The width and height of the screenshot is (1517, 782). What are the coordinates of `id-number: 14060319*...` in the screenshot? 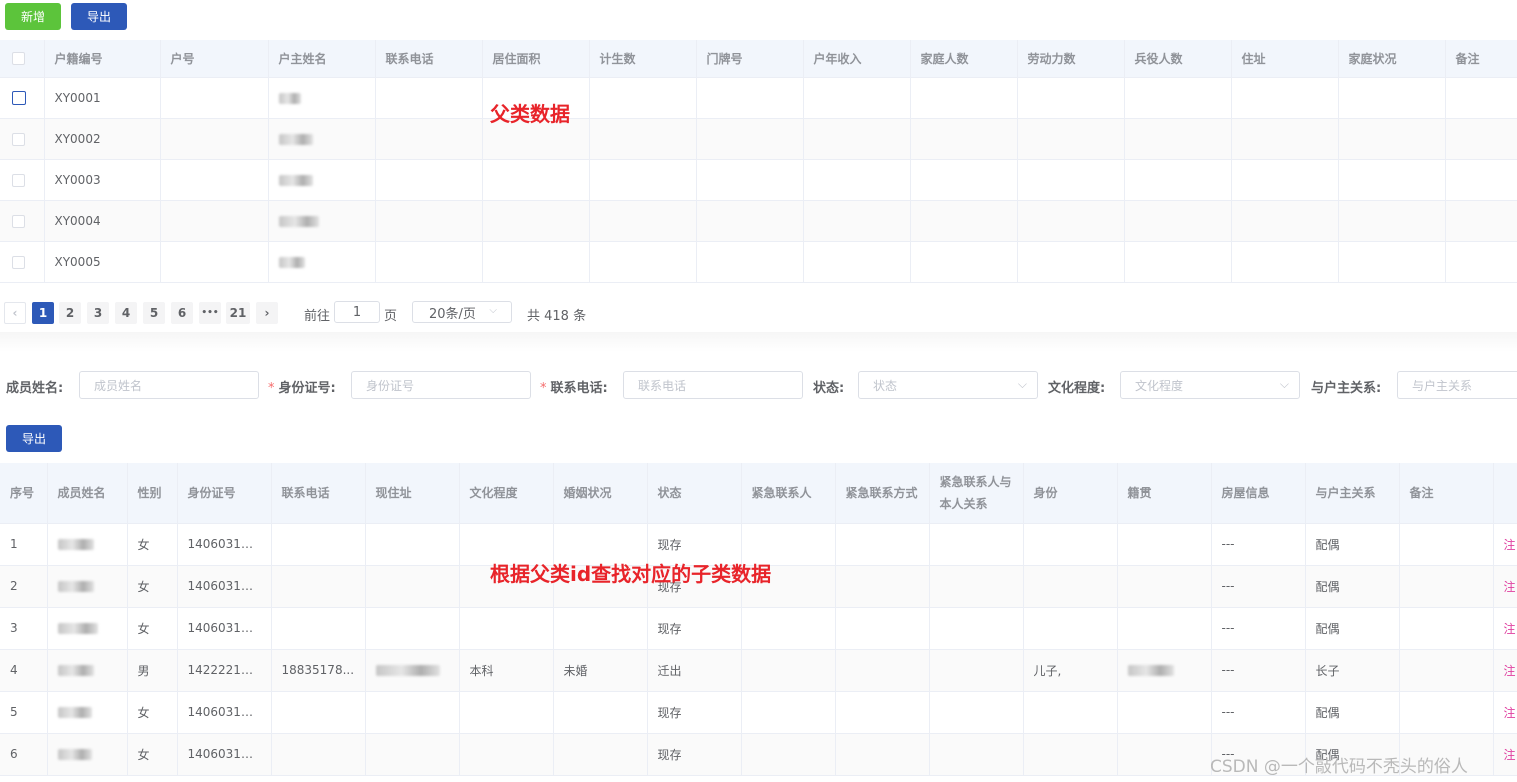 It's located at (224, 754).